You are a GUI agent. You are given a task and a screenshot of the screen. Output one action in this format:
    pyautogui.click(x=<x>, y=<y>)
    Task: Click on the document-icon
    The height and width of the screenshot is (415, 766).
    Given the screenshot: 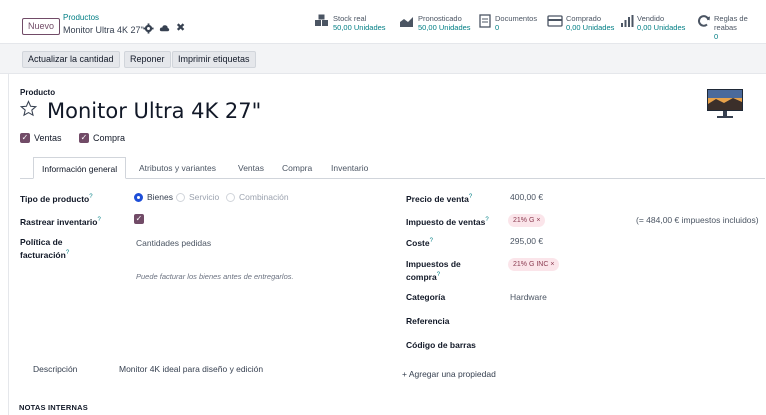 What is the action you would take?
    pyautogui.click(x=485, y=21)
    